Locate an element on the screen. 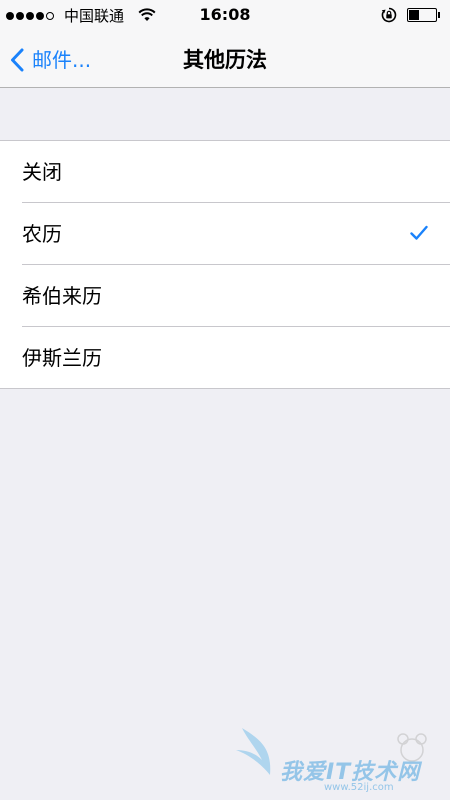 Image resolution: width=450 pixels, height=800 pixels. option-label: 伊斯兰历 is located at coordinates (62, 357).